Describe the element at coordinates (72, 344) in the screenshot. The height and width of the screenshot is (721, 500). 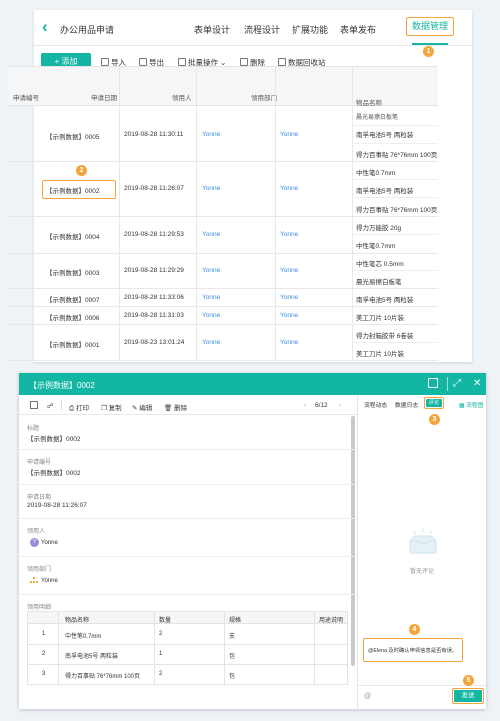
I see `cell-id: 【示例数据】0001` at that location.